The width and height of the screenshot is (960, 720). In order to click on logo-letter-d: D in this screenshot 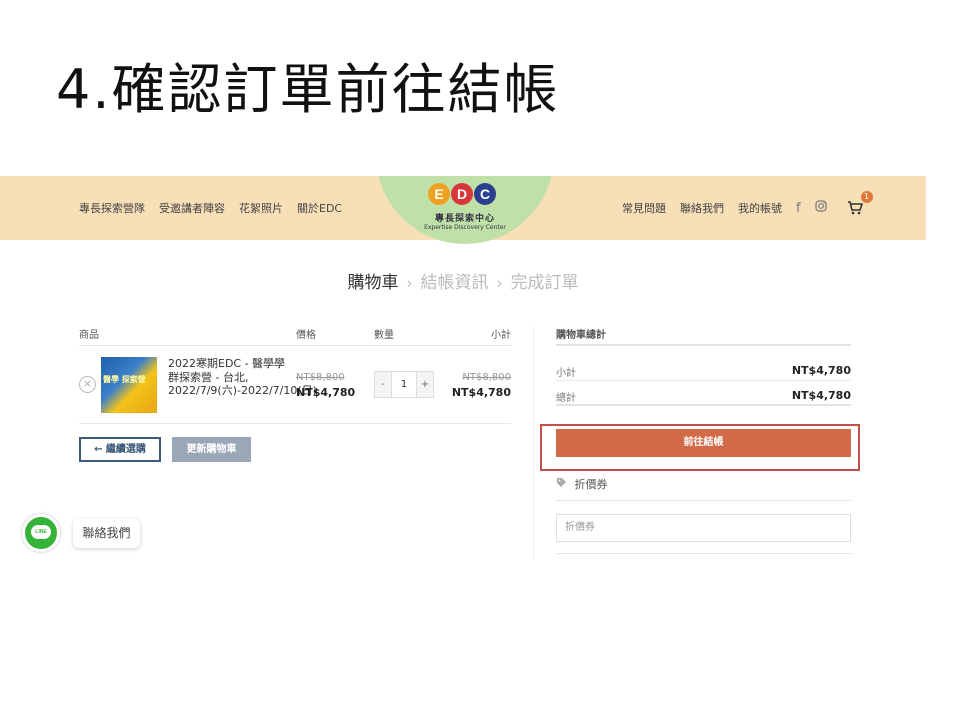, I will do `click(462, 194)`.